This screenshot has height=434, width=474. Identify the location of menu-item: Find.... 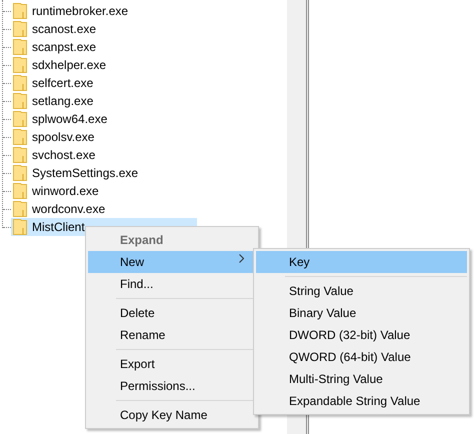
(172, 284).